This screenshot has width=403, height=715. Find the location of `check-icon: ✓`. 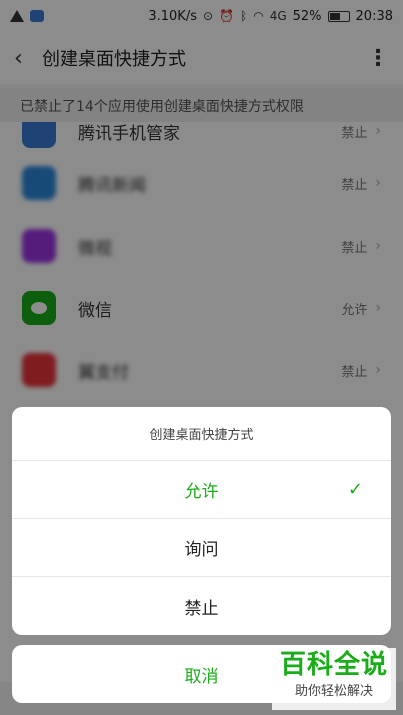

check-icon: ✓ is located at coordinates (355, 489).